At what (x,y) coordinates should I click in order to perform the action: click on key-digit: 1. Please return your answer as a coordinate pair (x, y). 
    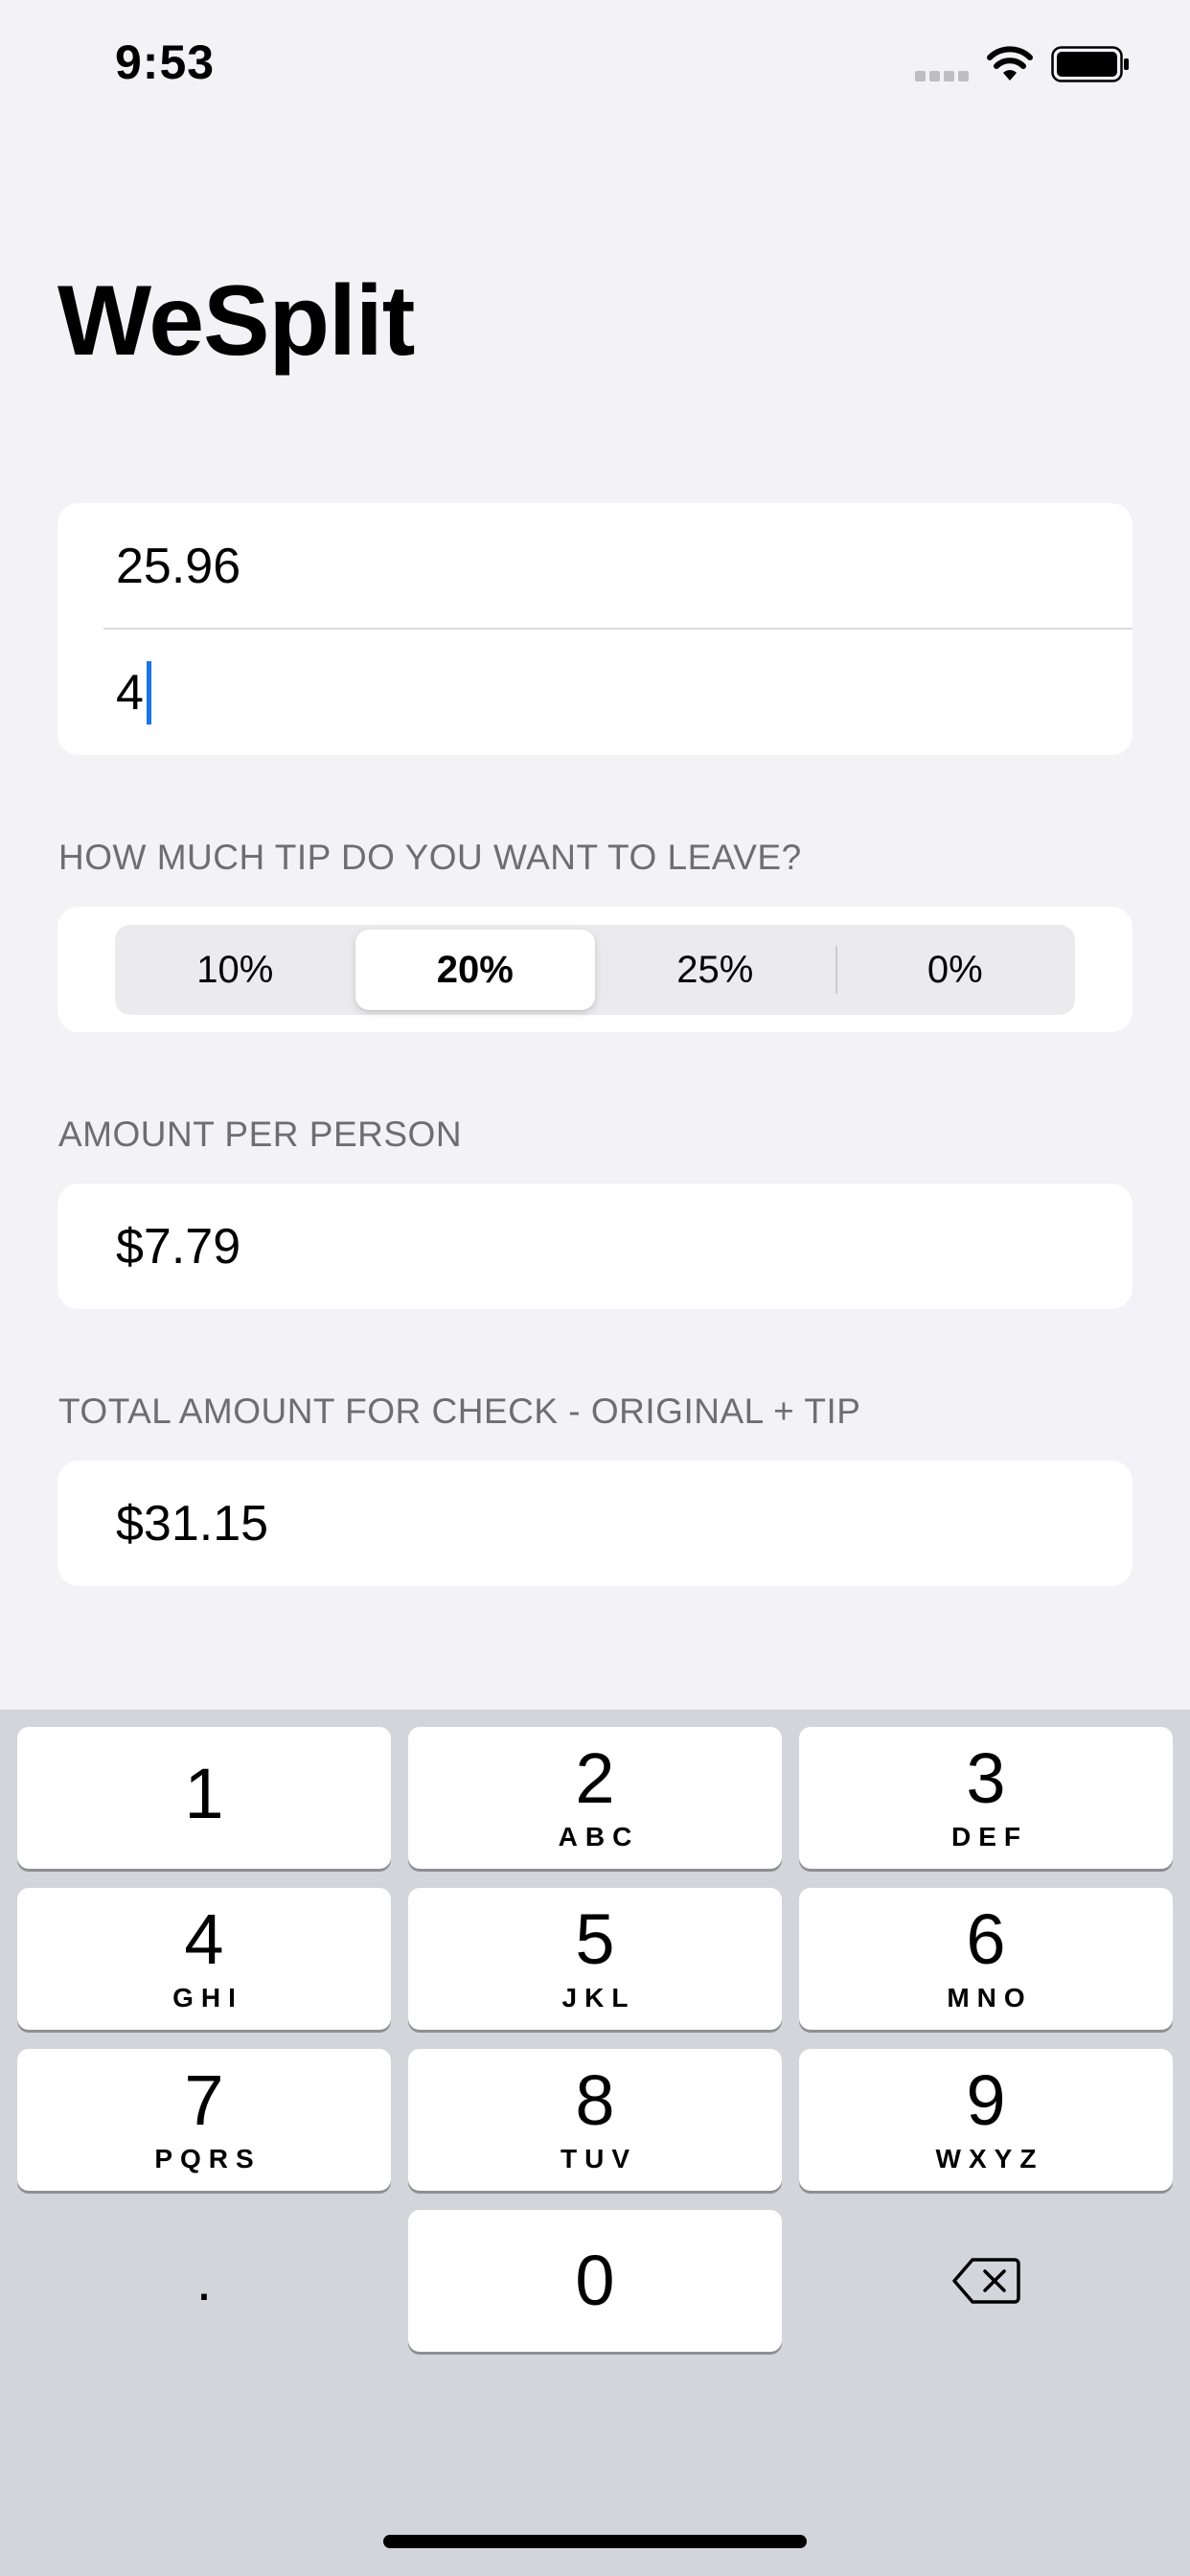
    Looking at the image, I should click on (204, 1793).